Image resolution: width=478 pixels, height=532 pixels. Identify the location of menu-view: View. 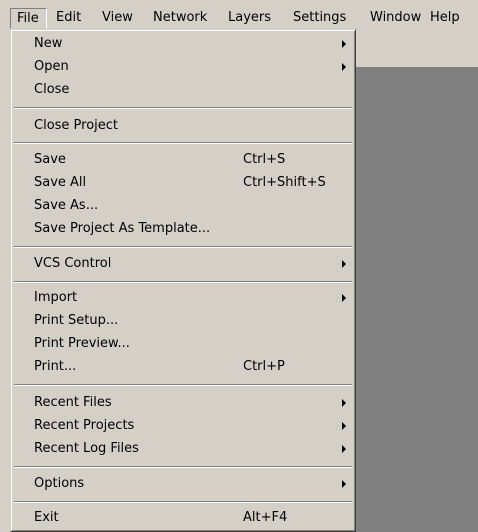
(117, 18).